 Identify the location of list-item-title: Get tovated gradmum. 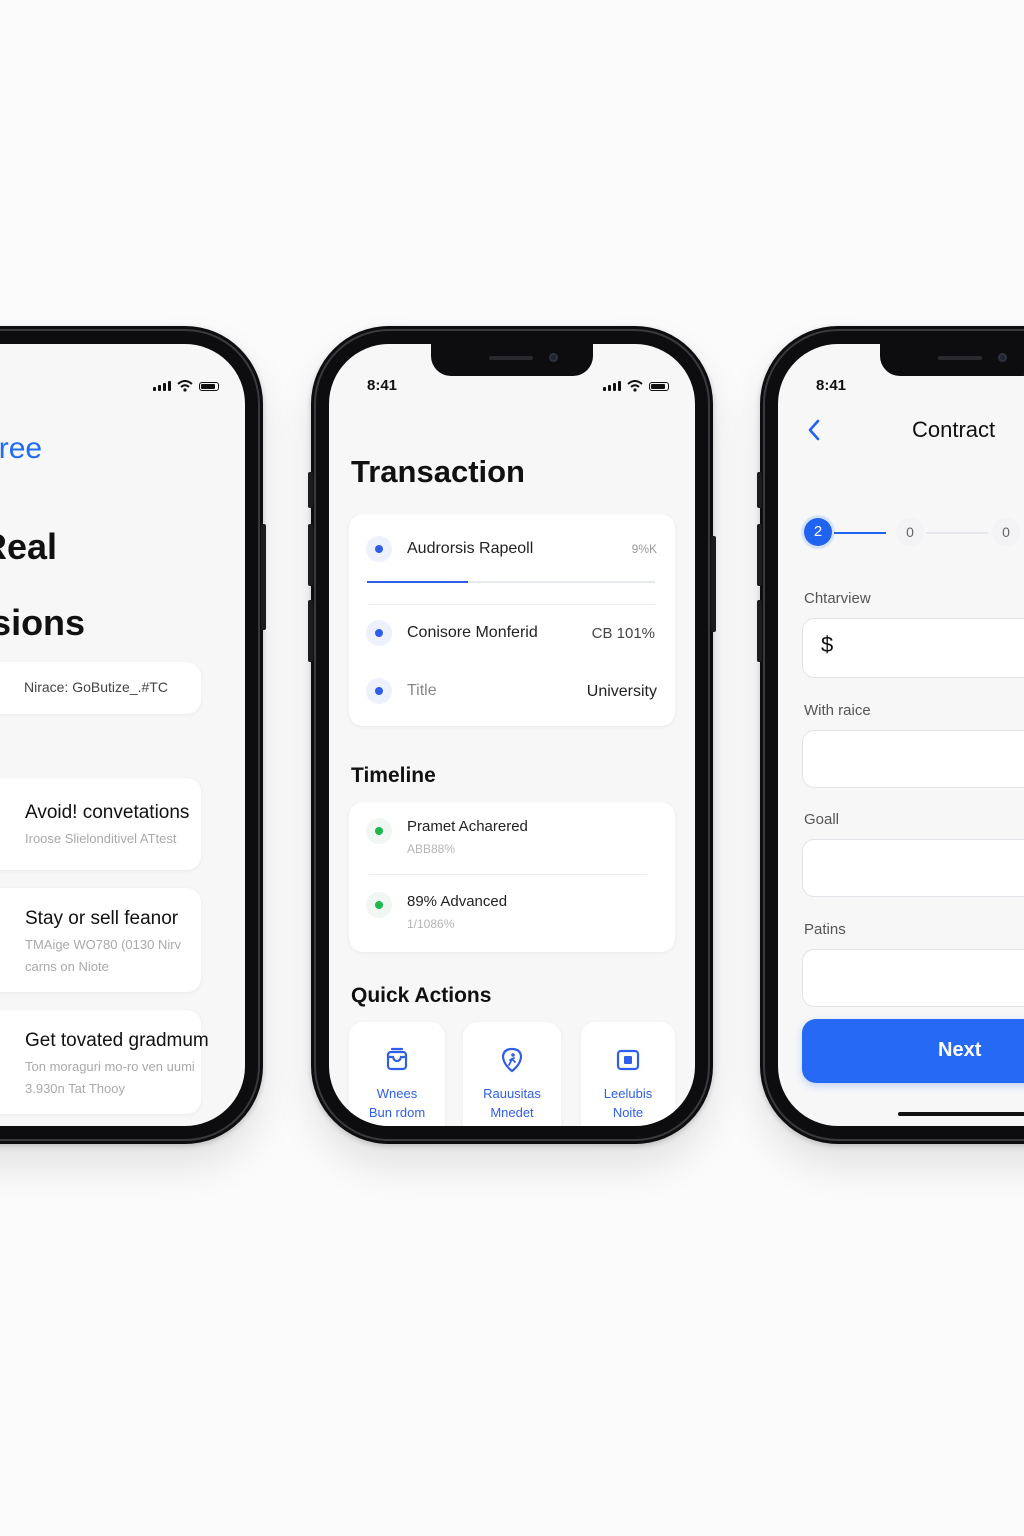
(117, 1040).